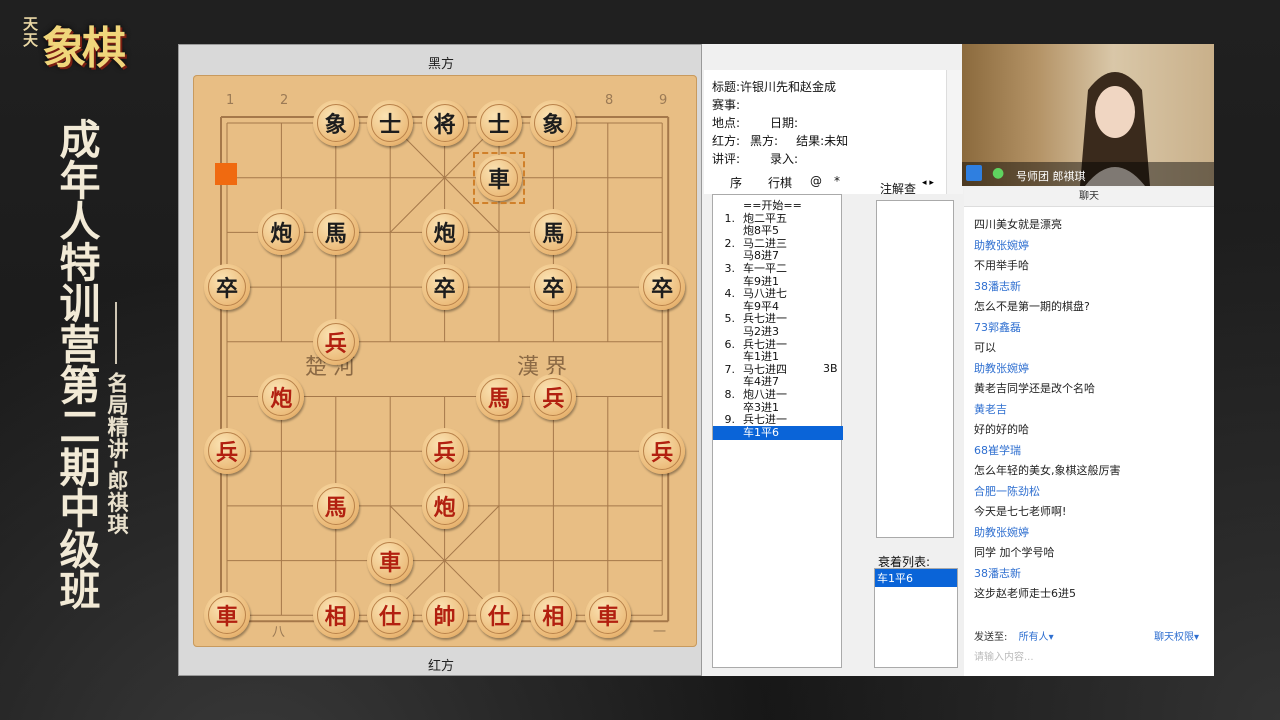 The height and width of the screenshot is (720, 1280). What do you see at coordinates (898, 189) in the screenshot?
I see `notes-header: 注解查` at bounding box center [898, 189].